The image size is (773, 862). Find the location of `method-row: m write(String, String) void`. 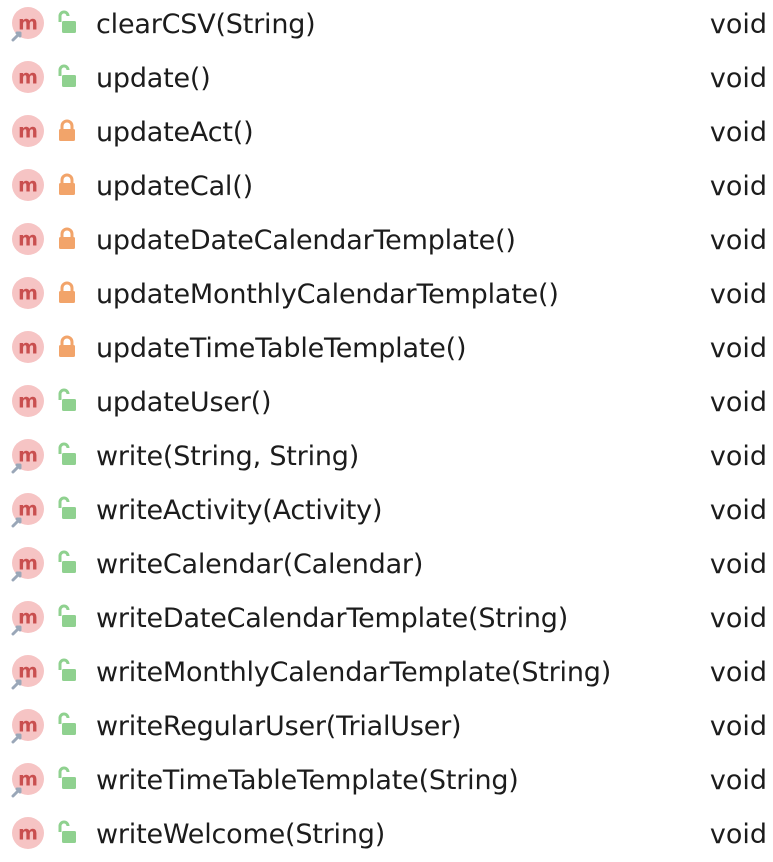

method-row: m write(String, String) void is located at coordinates (386, 457).